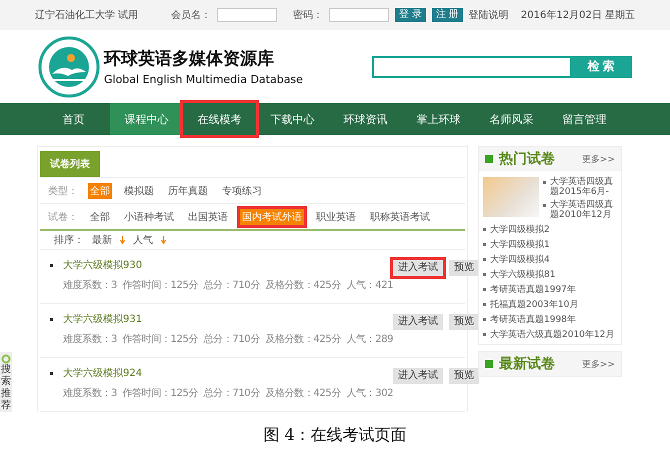  What do you see at coordinates (189, 59) in the screenshot?
I see `site-title: 环球英语多媒体资源库` at bounding box center [189, 59].